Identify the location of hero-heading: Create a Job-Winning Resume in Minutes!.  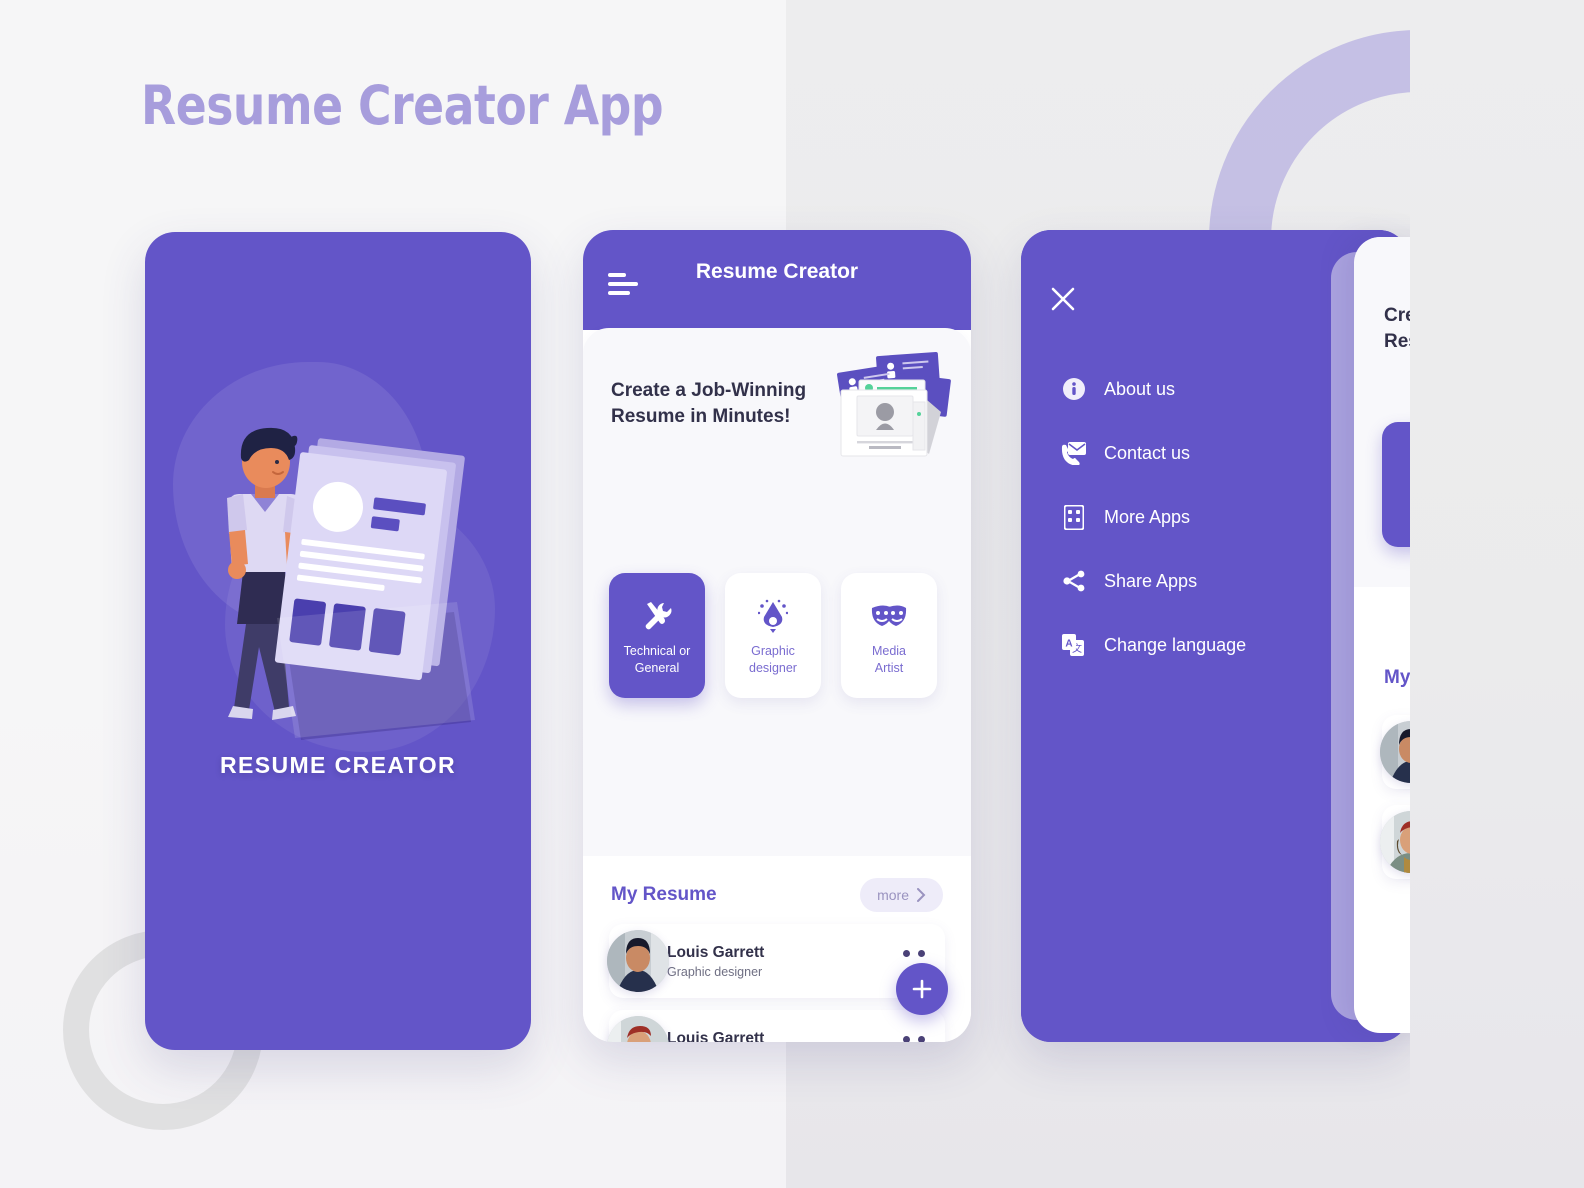
(711, 404).